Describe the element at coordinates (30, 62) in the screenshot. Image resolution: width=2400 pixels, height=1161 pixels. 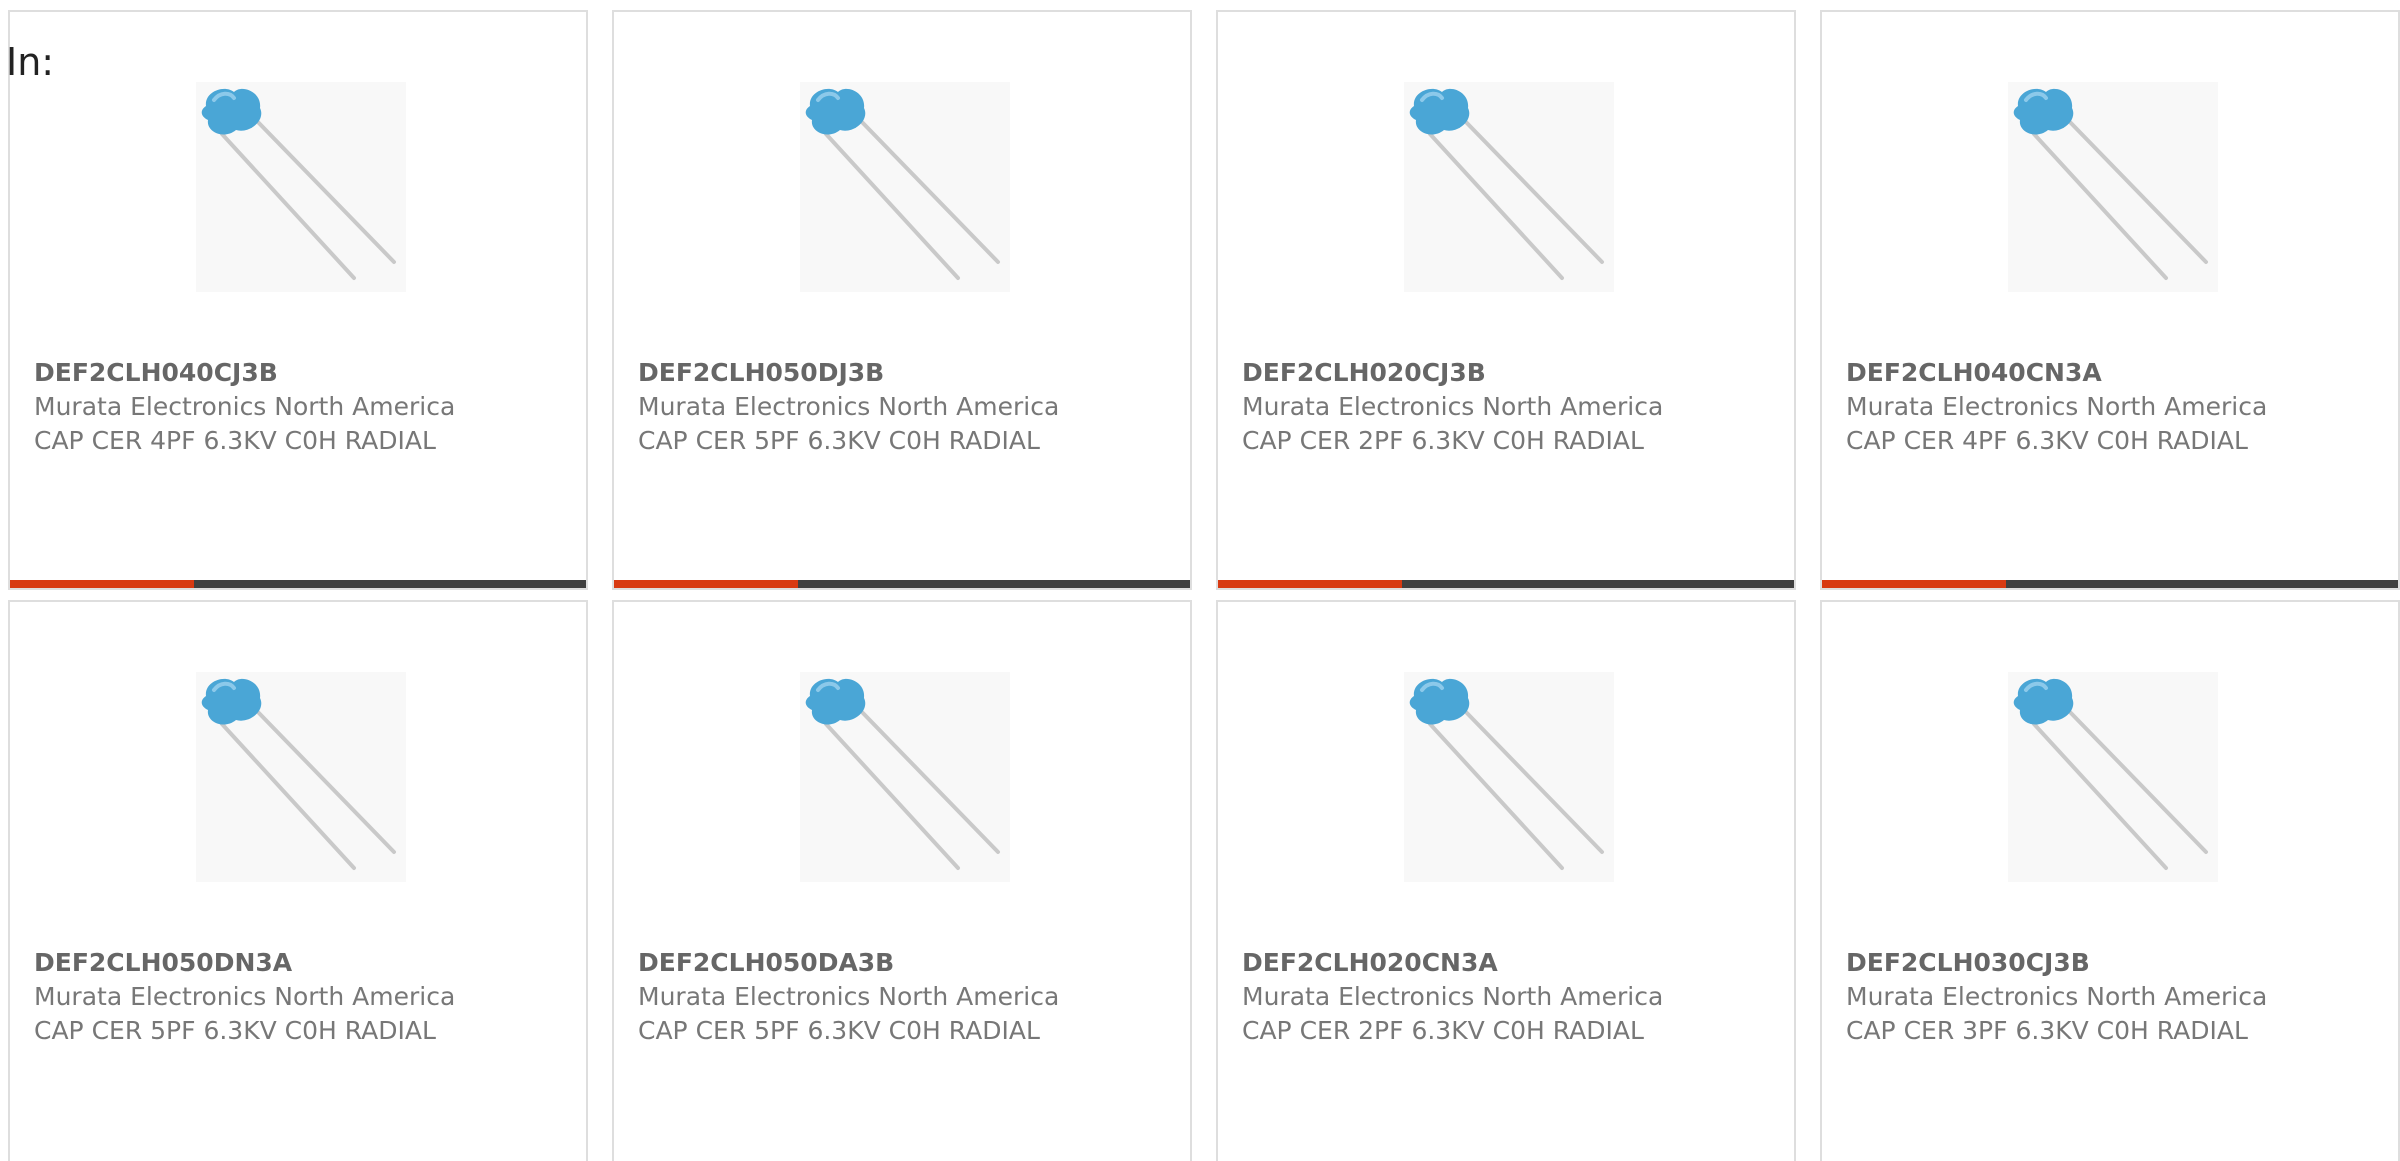
I see `filter-label: In:` at that location.